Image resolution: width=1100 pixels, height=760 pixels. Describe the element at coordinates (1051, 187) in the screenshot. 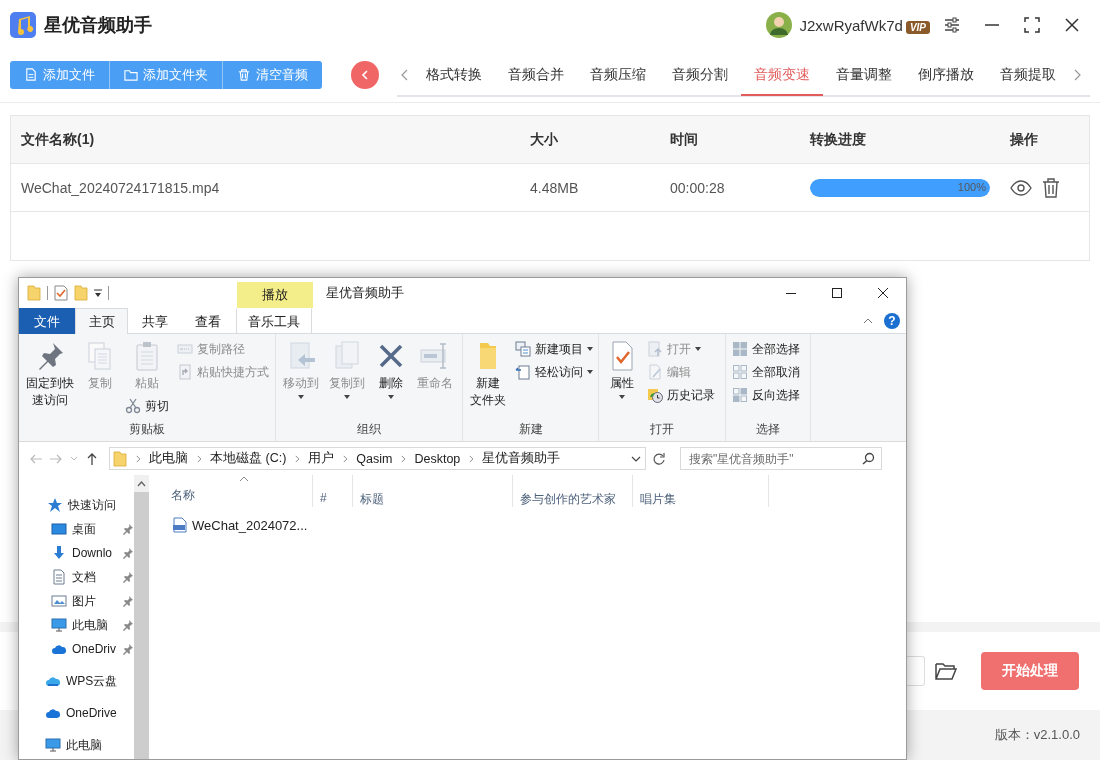

I see `trash-icon` at that location.